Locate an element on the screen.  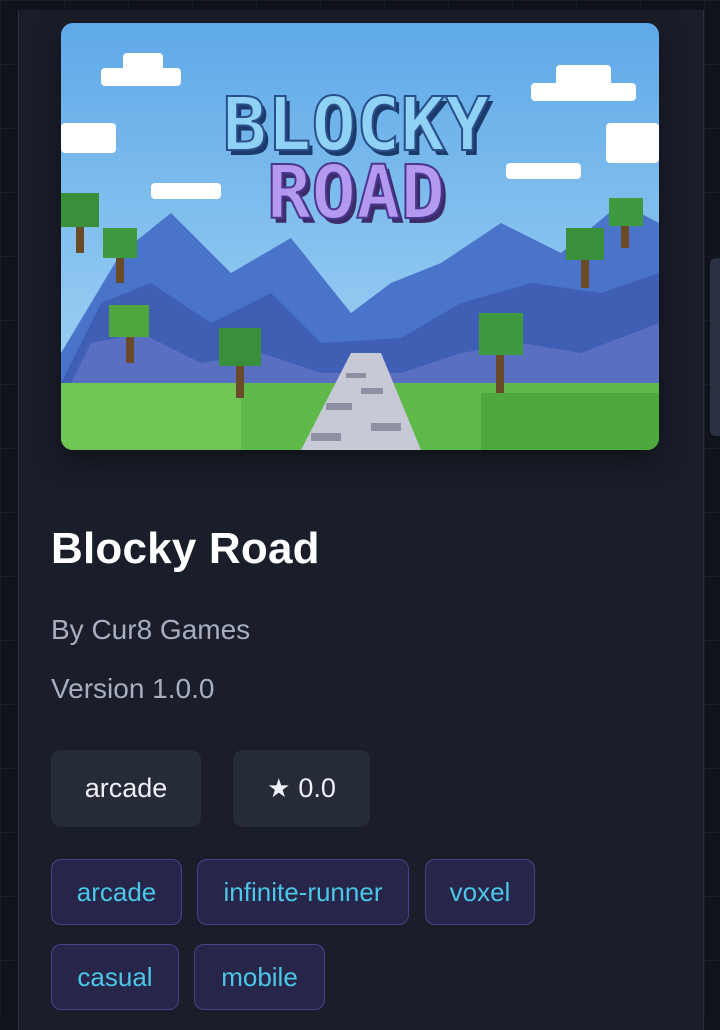
rating-chip: ★ 0.0 is located at coordinates (301, 788).